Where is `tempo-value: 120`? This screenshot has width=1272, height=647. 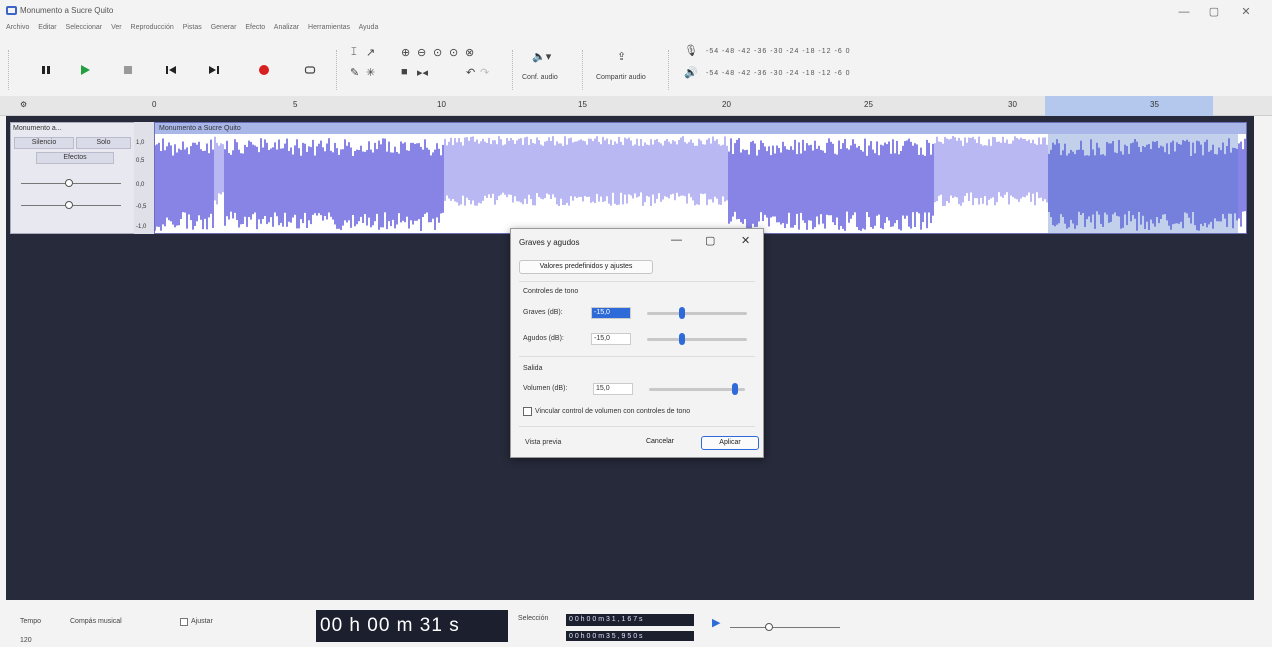
tempo-value: 120 is located at coordinates (26, 640).